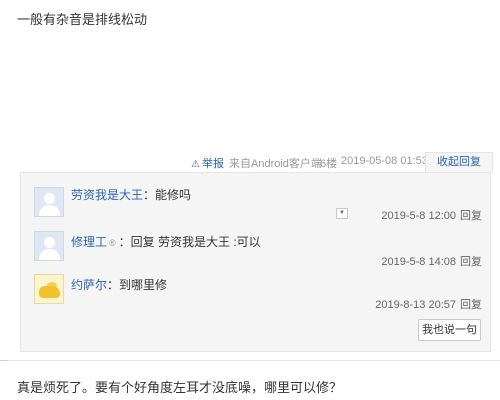  I want to click on reply-footer: 2019-5-8 14:08 回复, so click(431, 261).